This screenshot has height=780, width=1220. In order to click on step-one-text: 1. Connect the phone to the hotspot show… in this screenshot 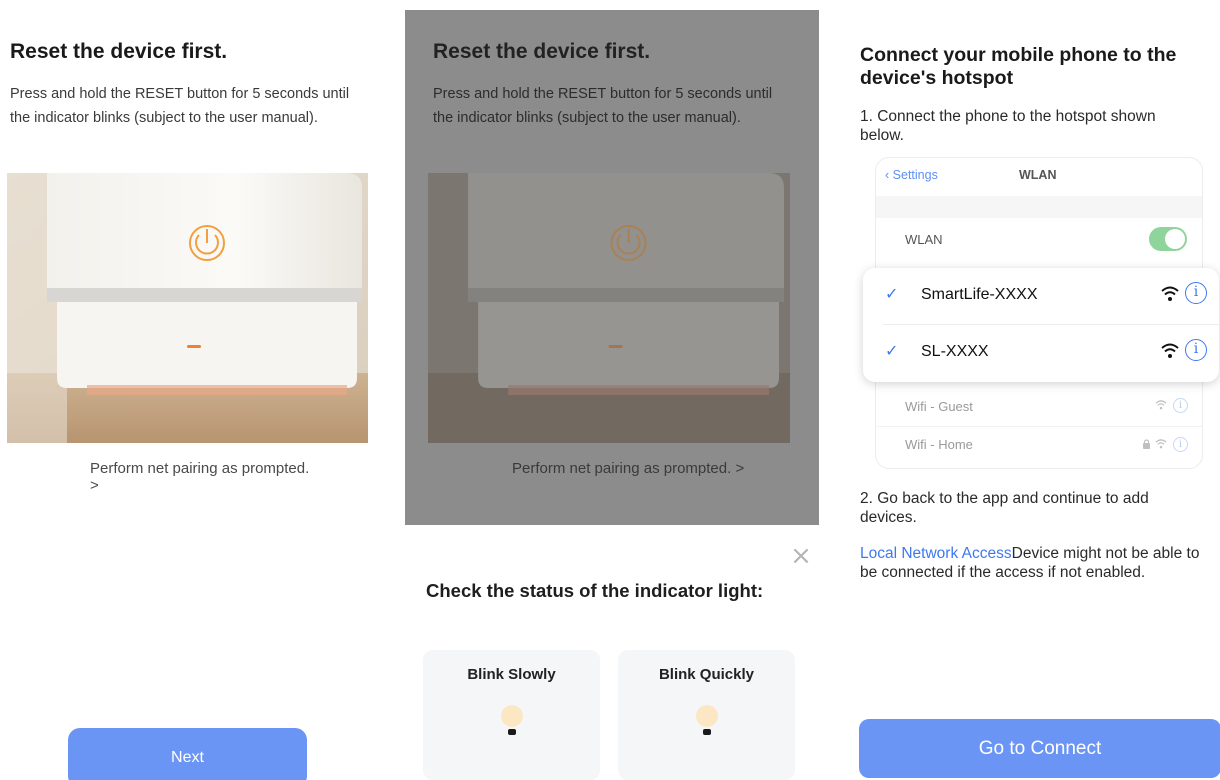, I will do `click(1008, 126)`.